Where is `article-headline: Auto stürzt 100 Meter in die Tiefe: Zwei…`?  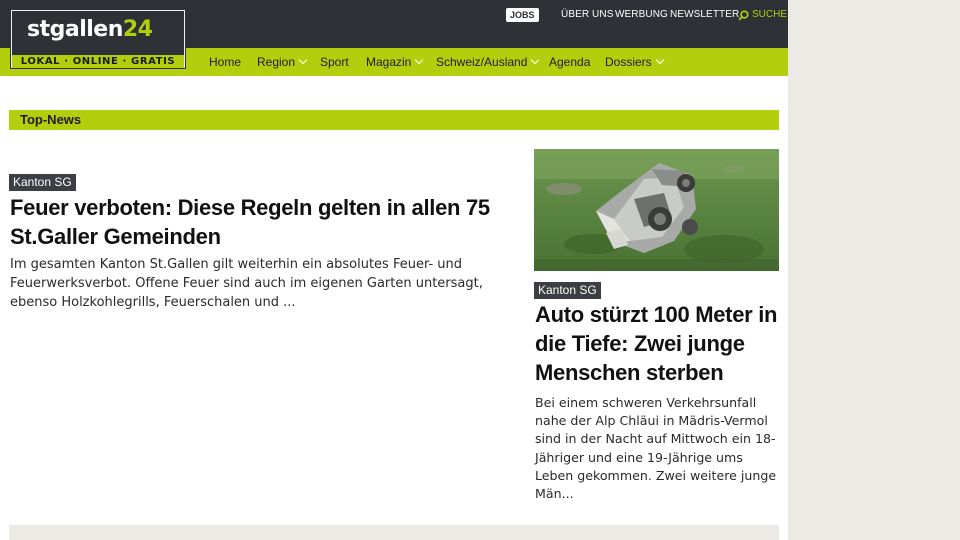 article-headline: Auto stürzt 100 Meter in die Tiefe: Zwei… is located at coordinates (658, 343).